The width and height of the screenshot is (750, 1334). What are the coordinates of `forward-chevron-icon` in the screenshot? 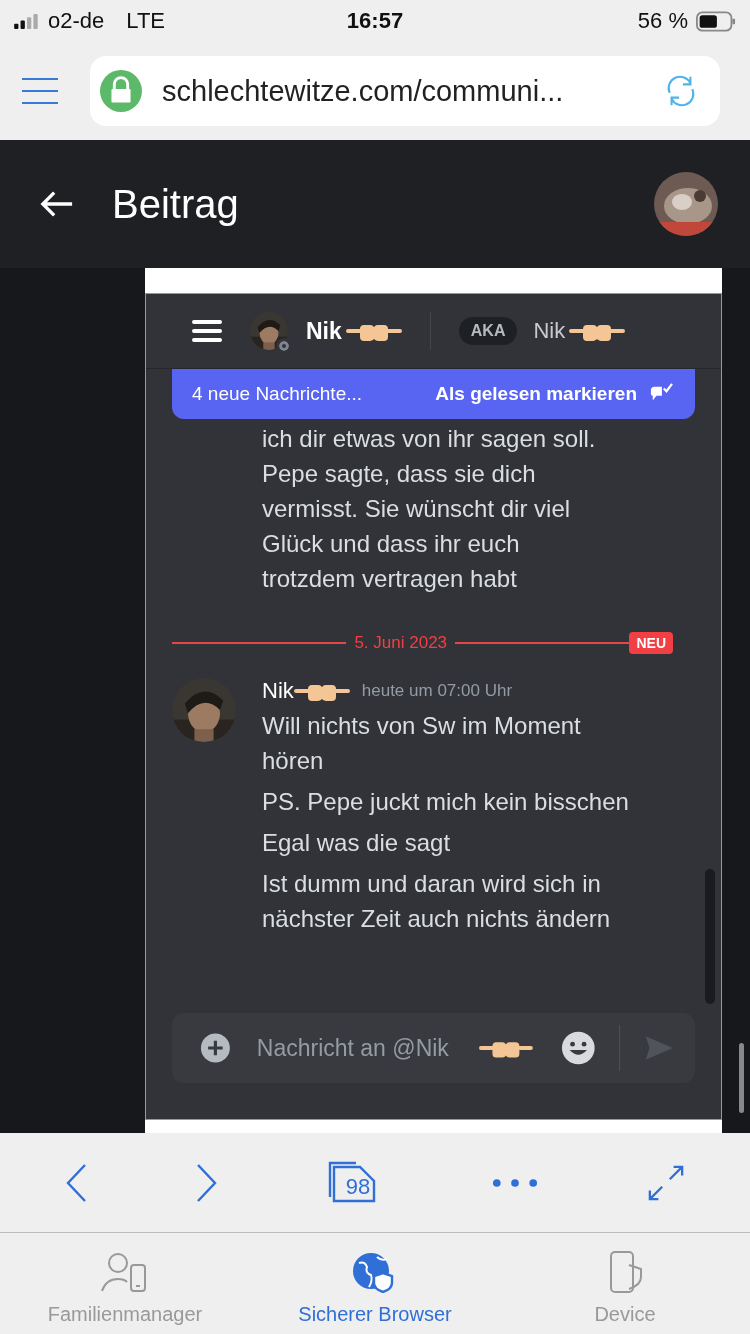 It's located at (207, 1182).